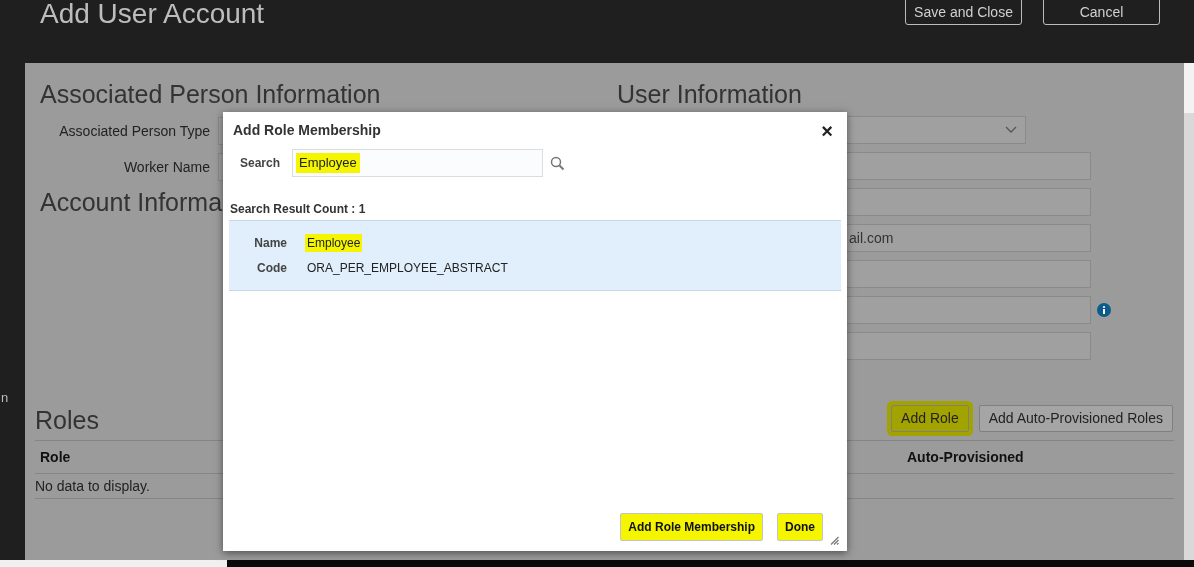 Image resolution: width=1194 pixels, height=567 pixels. Describe the element at coordinates (166, 167) in the screenshot. I see `field-label: Worker Name` at that location.